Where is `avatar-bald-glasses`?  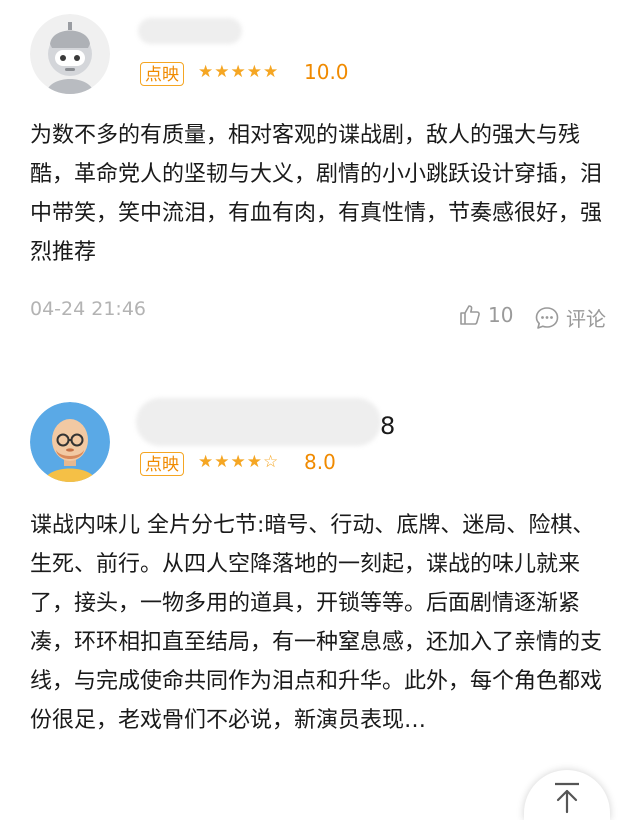
avatar-bald-glasses is located at coordinates (70, 442).